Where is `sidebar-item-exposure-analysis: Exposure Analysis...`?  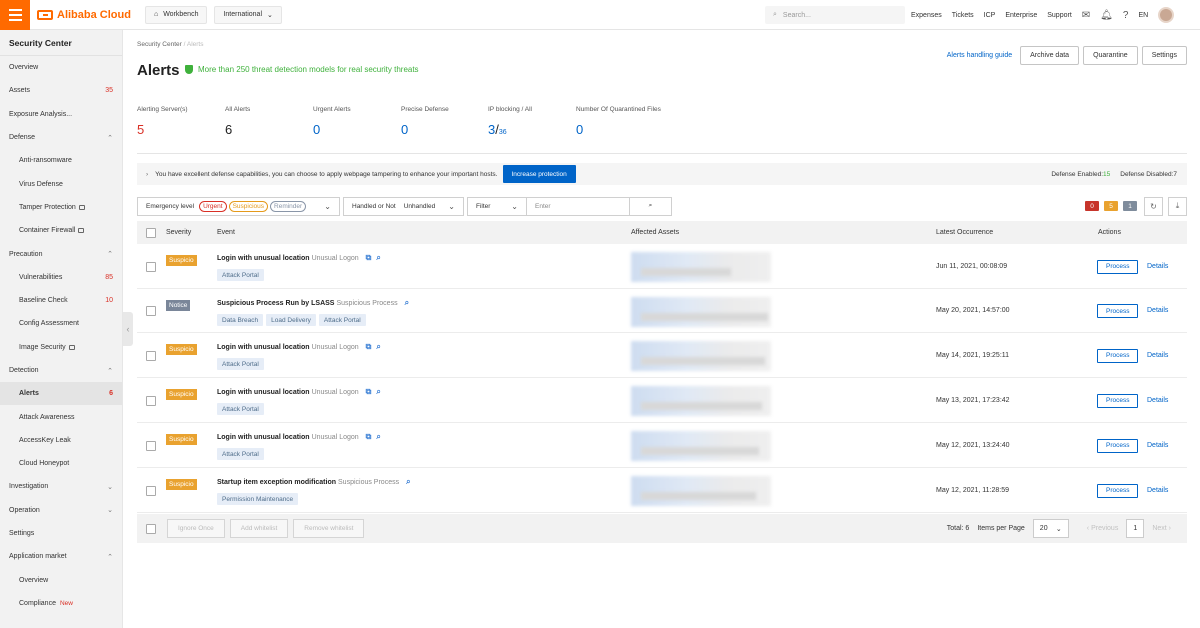 sidebar-item-exposure-analysis: Exposure Analysis... is located at coordinates (61, 114).